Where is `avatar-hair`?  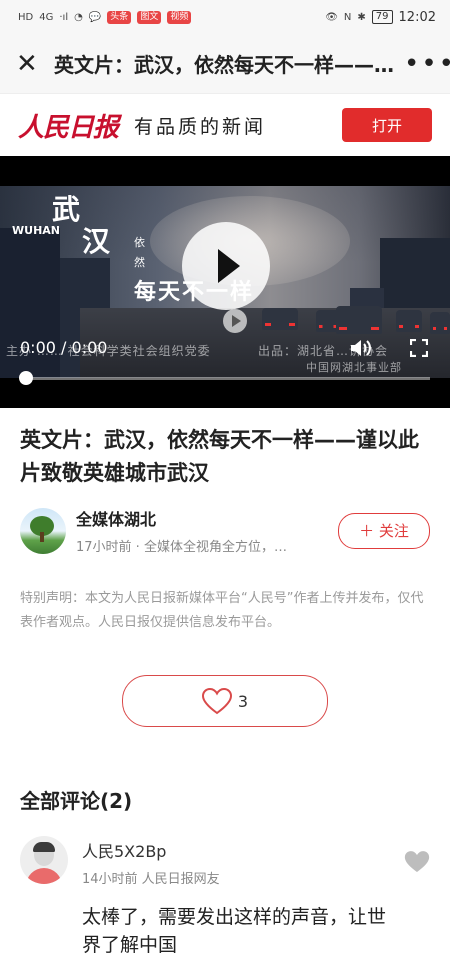
avatar-hair is located at coordinates (44, 847).